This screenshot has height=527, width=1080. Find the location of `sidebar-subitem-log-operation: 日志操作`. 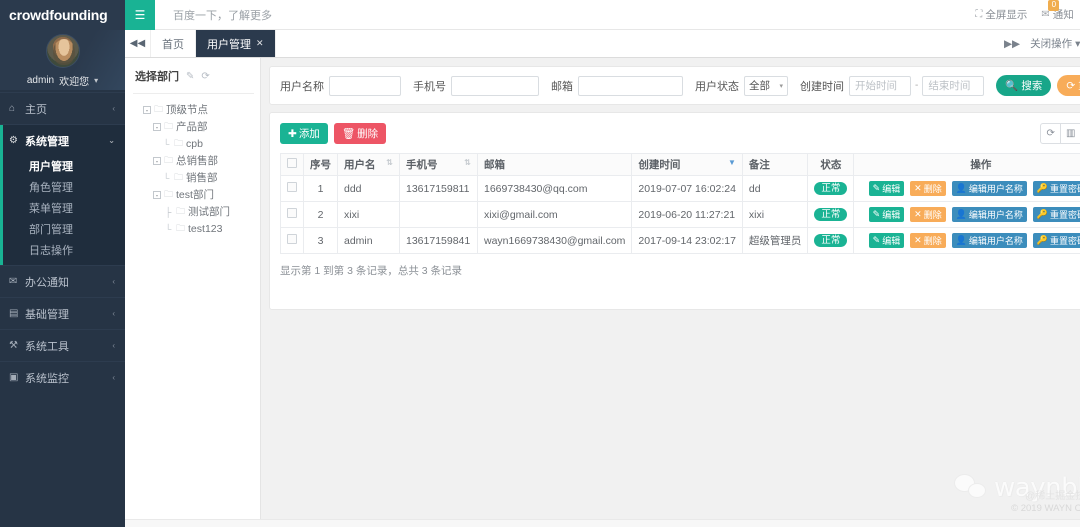

sidebar-subitem-log-operation: 日志操作 is located at coordinates (62, 251).